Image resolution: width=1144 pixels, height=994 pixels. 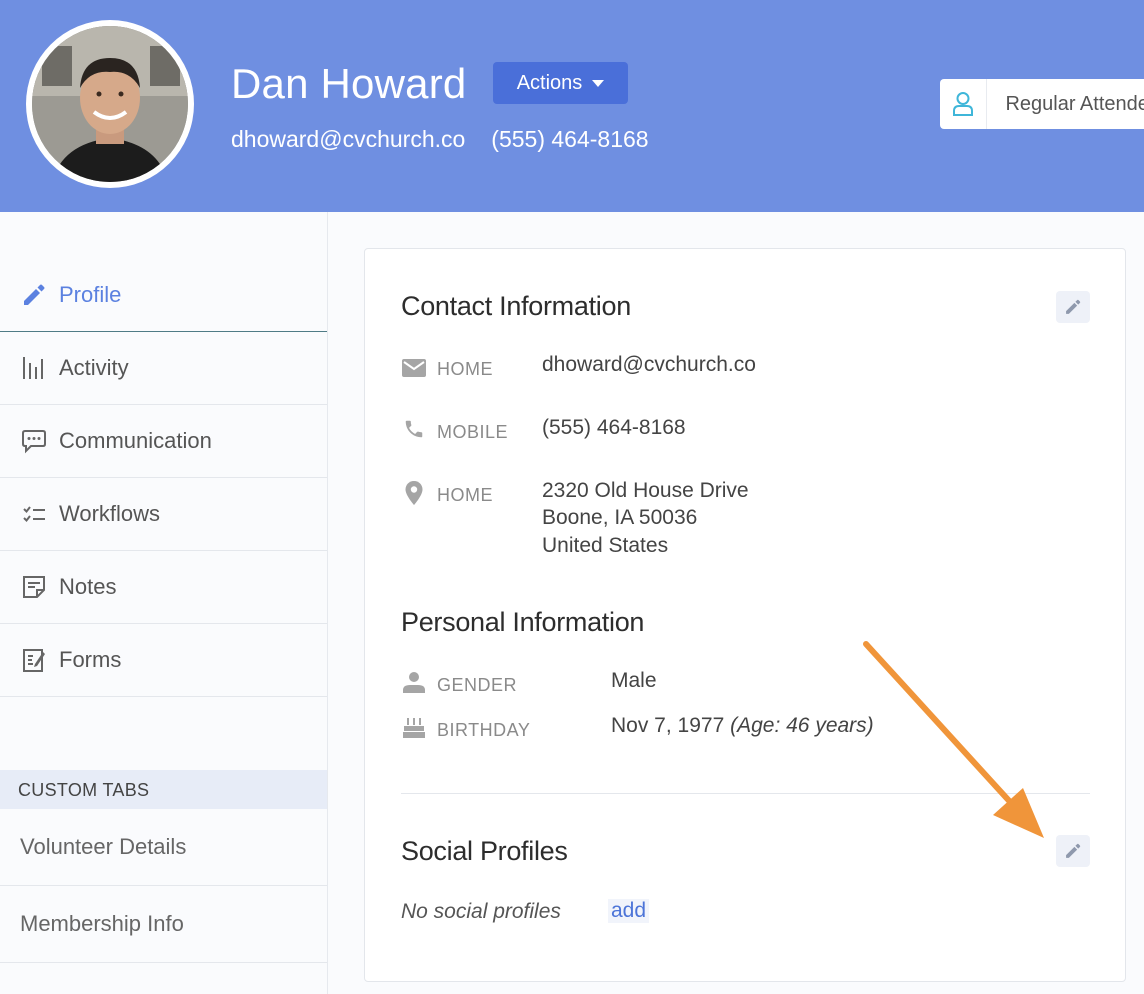 What do you see at coordinates (414, 368) in the screenshot?
I see `envelope-icon` at bounding box center [414, 368].